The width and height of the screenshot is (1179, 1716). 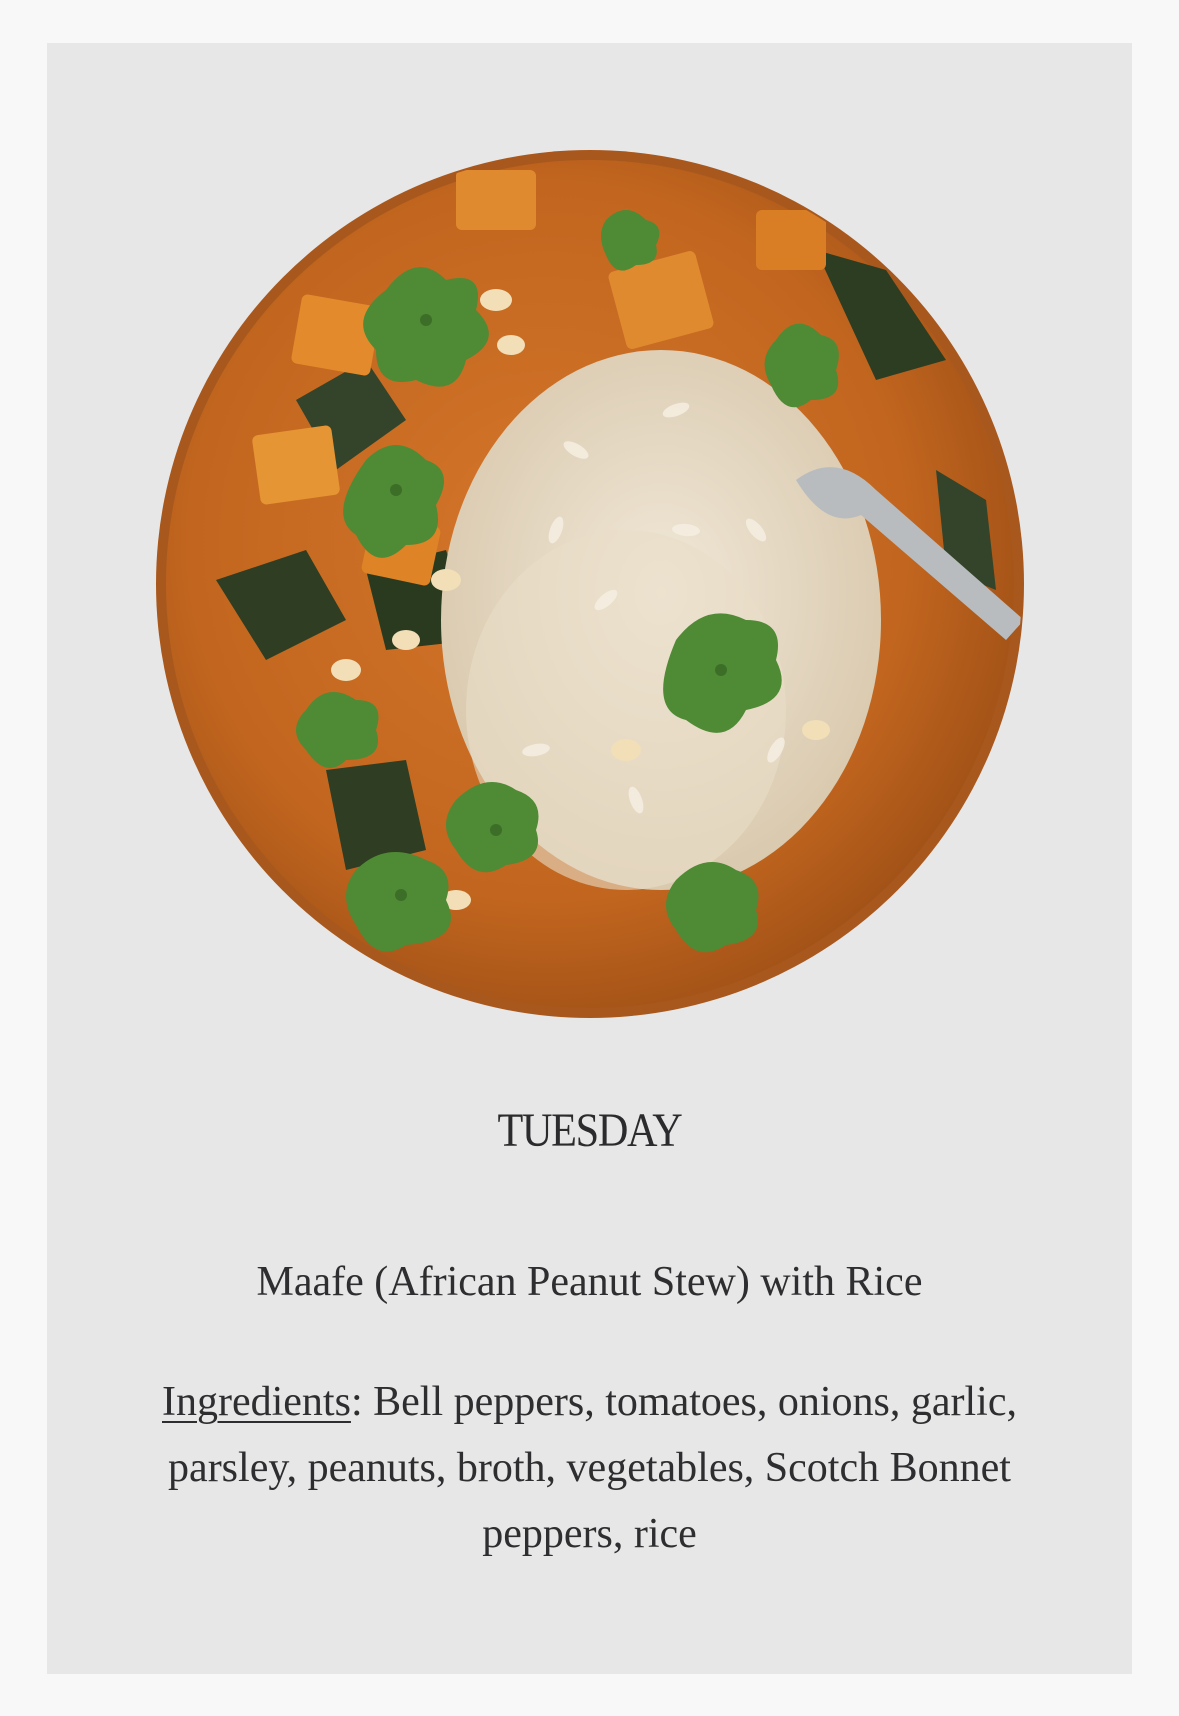 What do you see at coordinates (256, 1402) in the screenshot?
I see `ingredients-label: Ingredients` at bounding box center [256, 1402].